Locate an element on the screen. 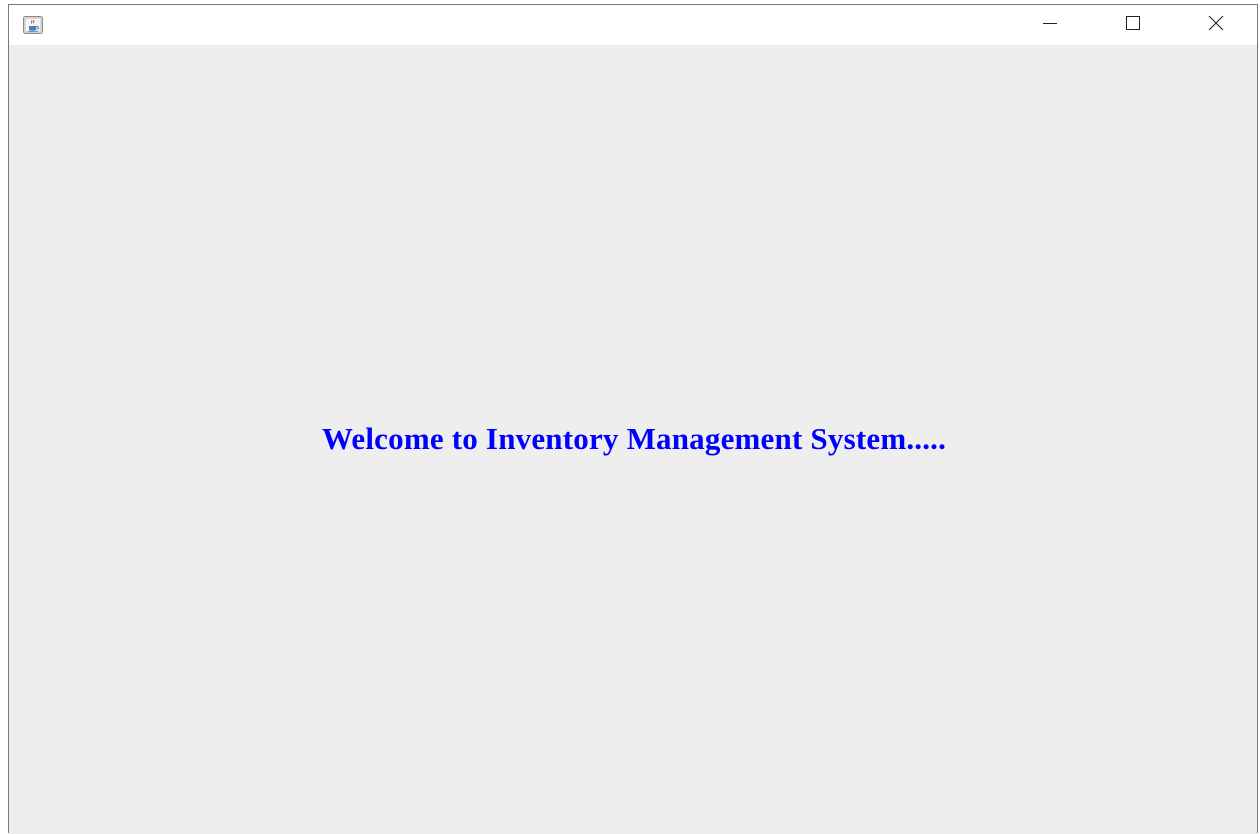 The image size is (1260, 834). close-button is located at coordinates (1216, 25).